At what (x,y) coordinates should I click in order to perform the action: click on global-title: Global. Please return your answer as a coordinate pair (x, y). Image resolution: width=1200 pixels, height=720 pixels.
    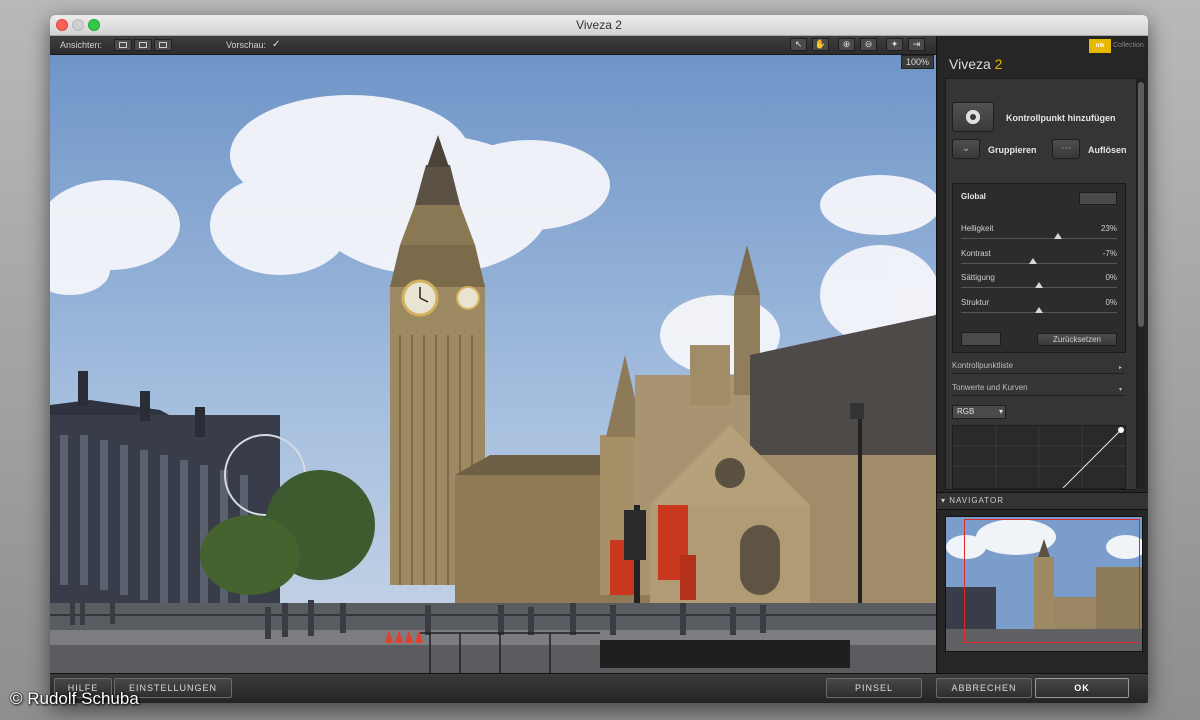
    Looking at the image, I should click on (973, 196).